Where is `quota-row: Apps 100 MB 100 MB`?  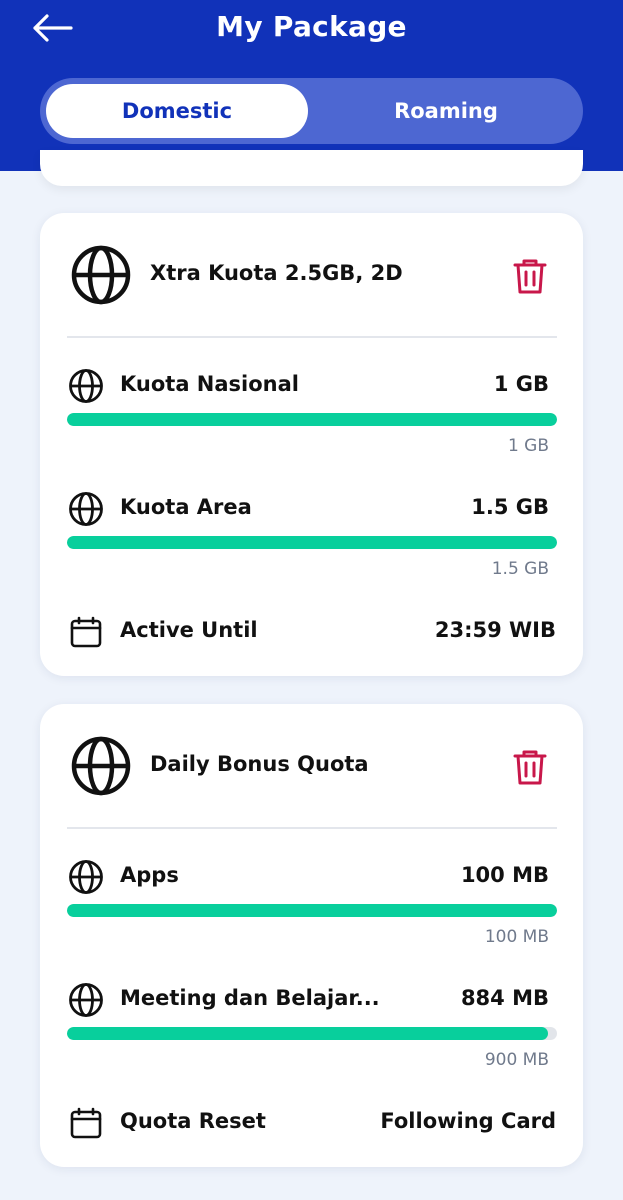 quota-row: Apps 100 MB 100 MB is located at coordinates (311, 914).